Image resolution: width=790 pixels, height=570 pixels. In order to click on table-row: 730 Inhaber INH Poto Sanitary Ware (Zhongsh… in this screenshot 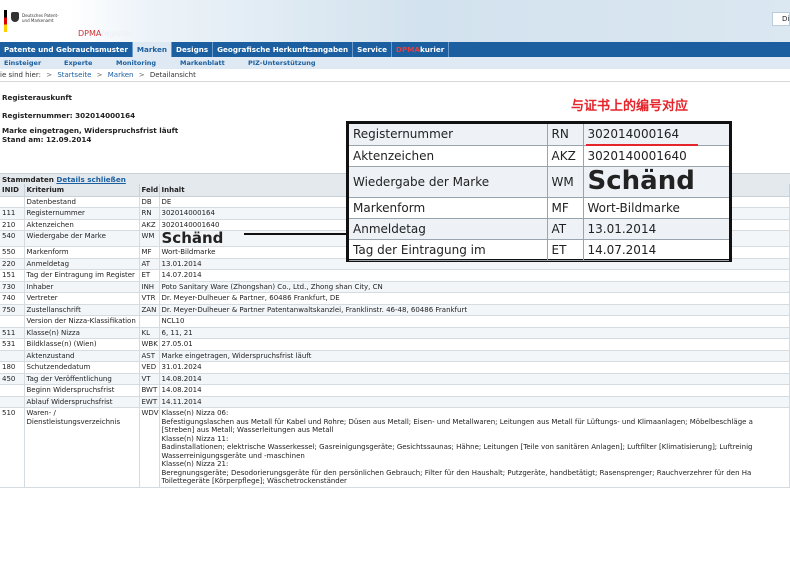, I will do `click(395, 287)`.